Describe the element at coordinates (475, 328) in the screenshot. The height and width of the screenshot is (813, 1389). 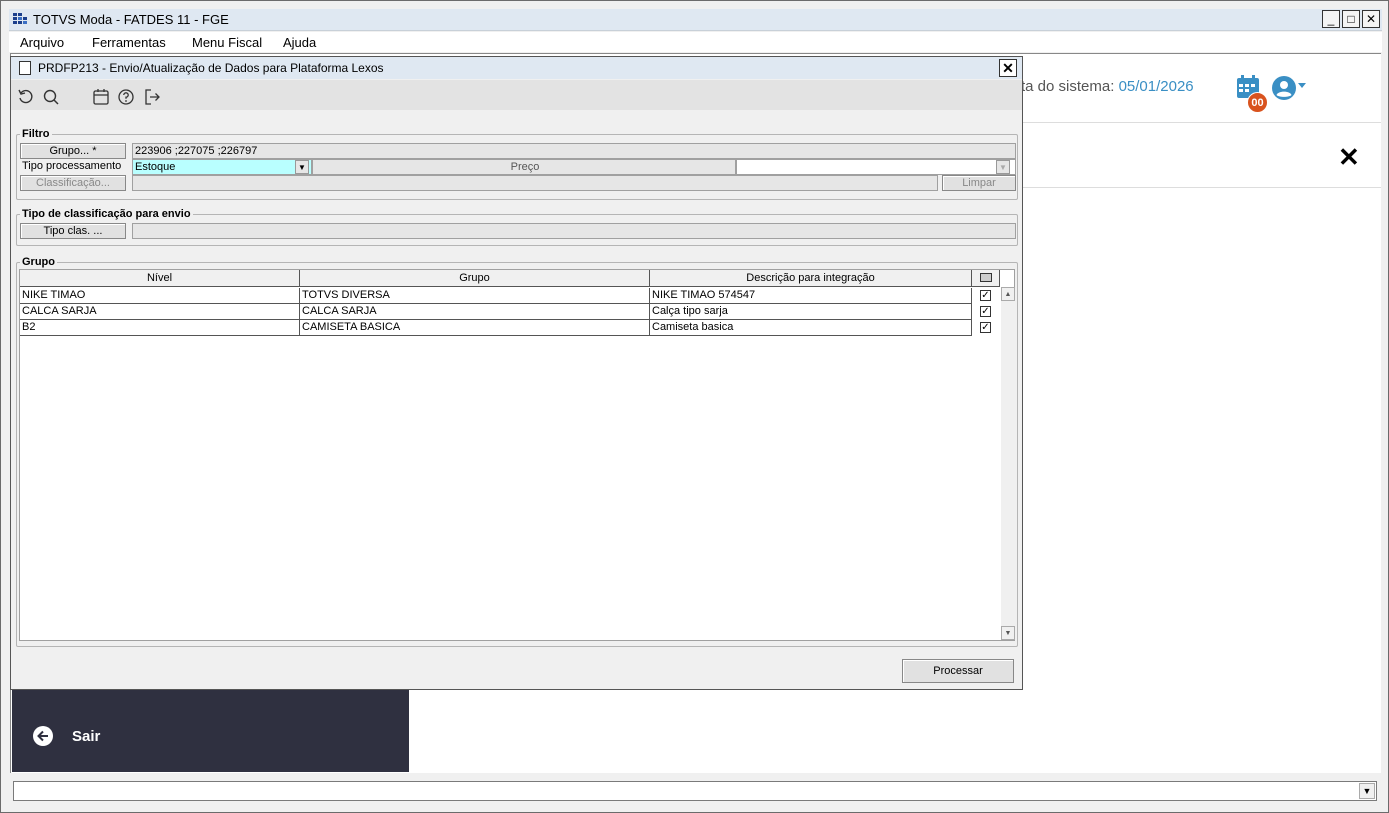
I see `table-cell: CAMISETA BASICA` at that location.